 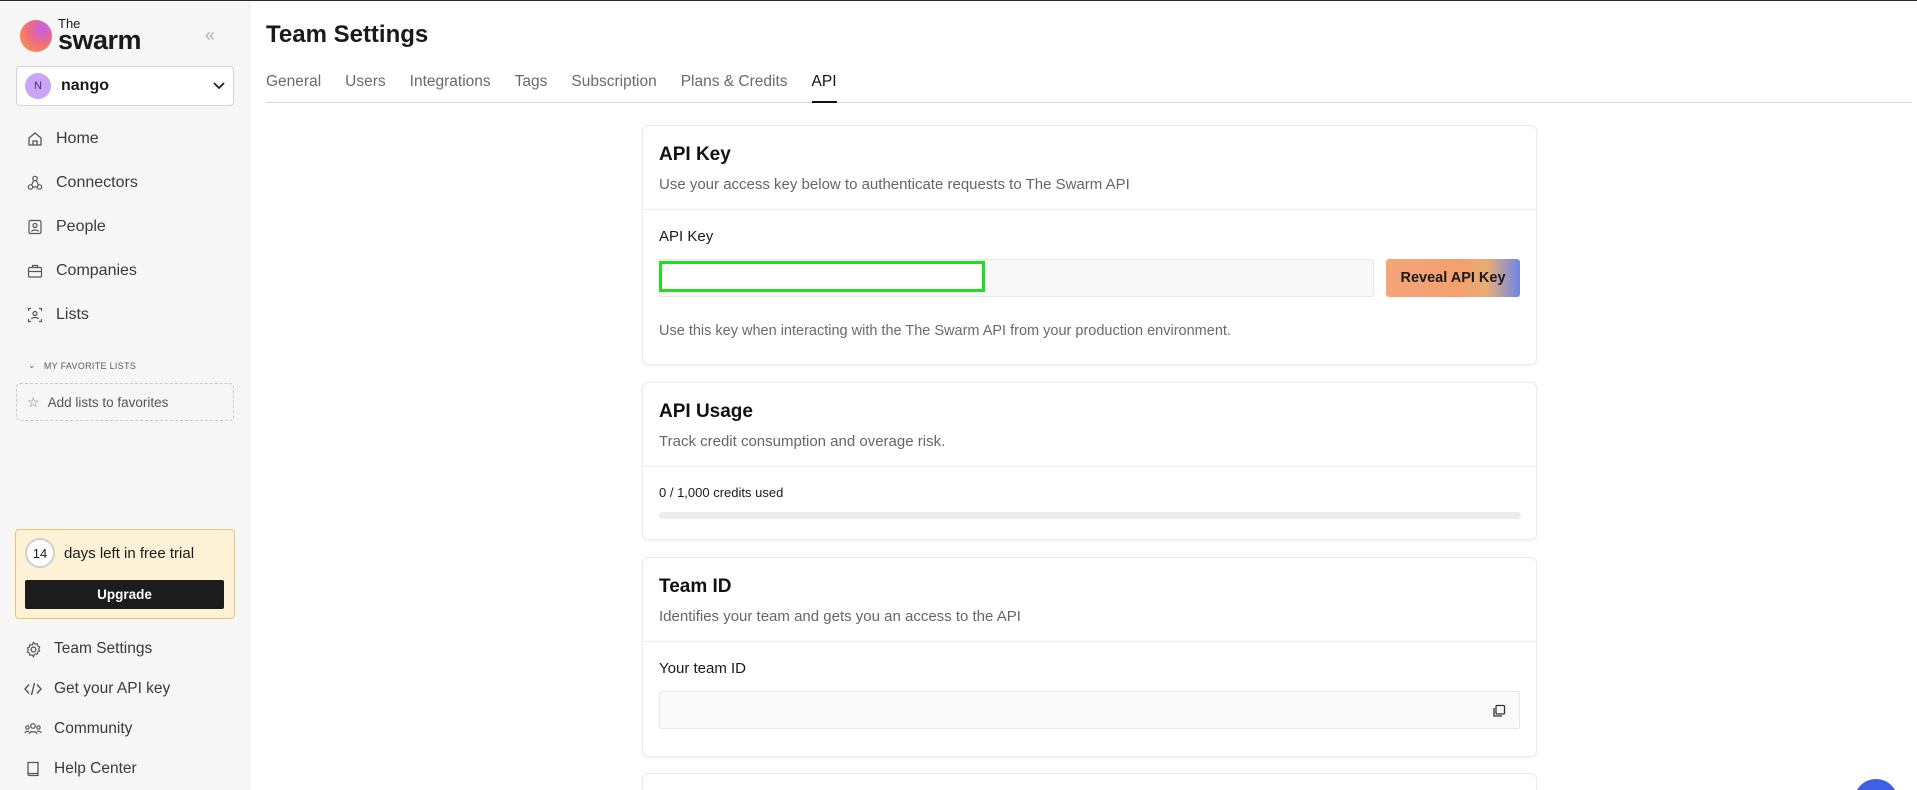 I want to click on nav-label: Help Center, so click(x=95, y=768).